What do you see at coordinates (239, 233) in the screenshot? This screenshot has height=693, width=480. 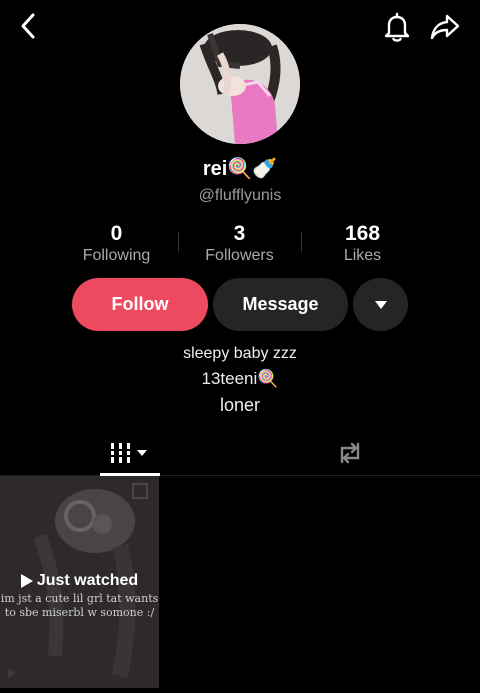 I see `stat-followers-count: 3` at bounding box center [239, 233].